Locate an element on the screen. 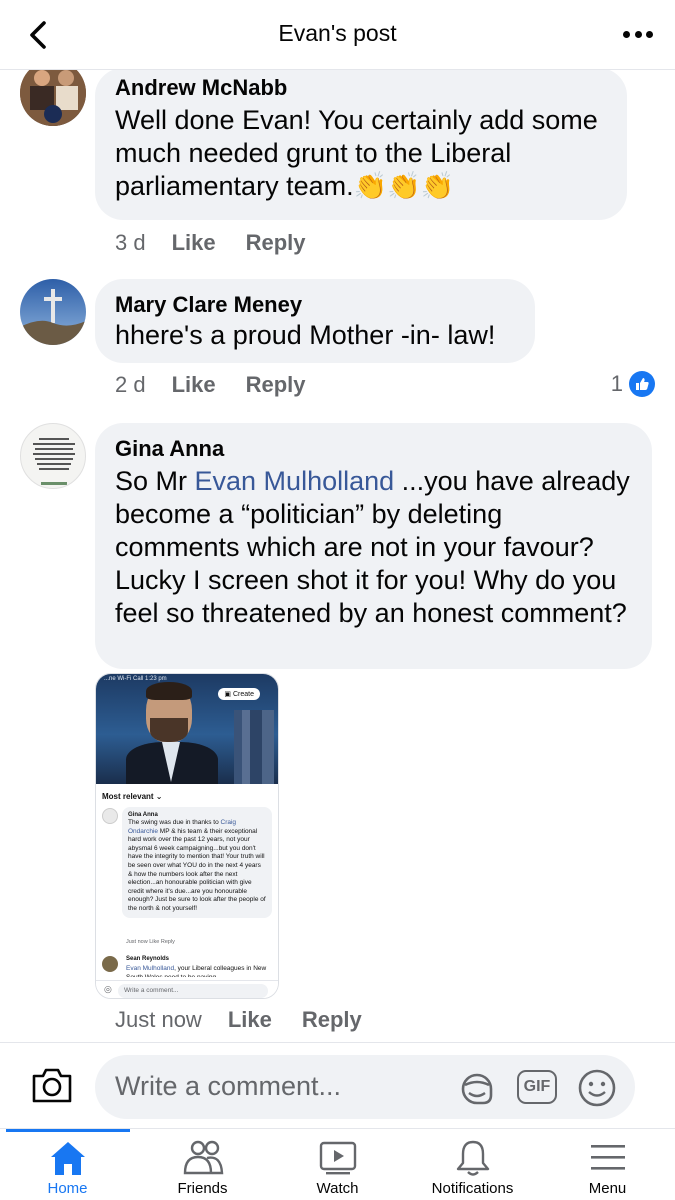 Image resolution: width=675 pixels, height=1200 pixels. comment-actions: Just now Like Reply is located at coordinates (253, 1020).